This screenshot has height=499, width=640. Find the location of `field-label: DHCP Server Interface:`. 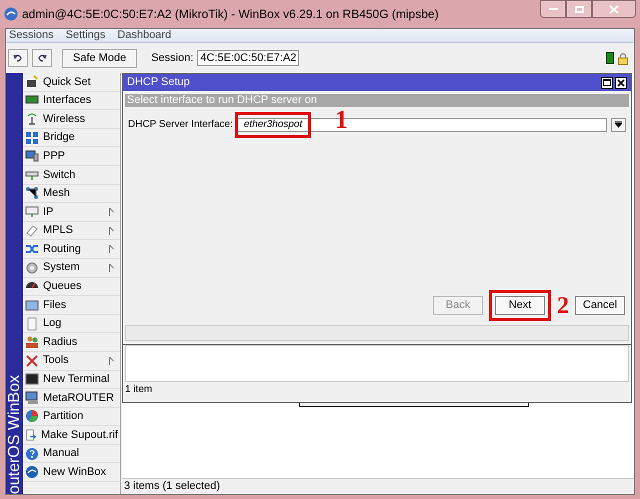

field-label: DHCP Server Interface: is located at coordinates (180, 125).